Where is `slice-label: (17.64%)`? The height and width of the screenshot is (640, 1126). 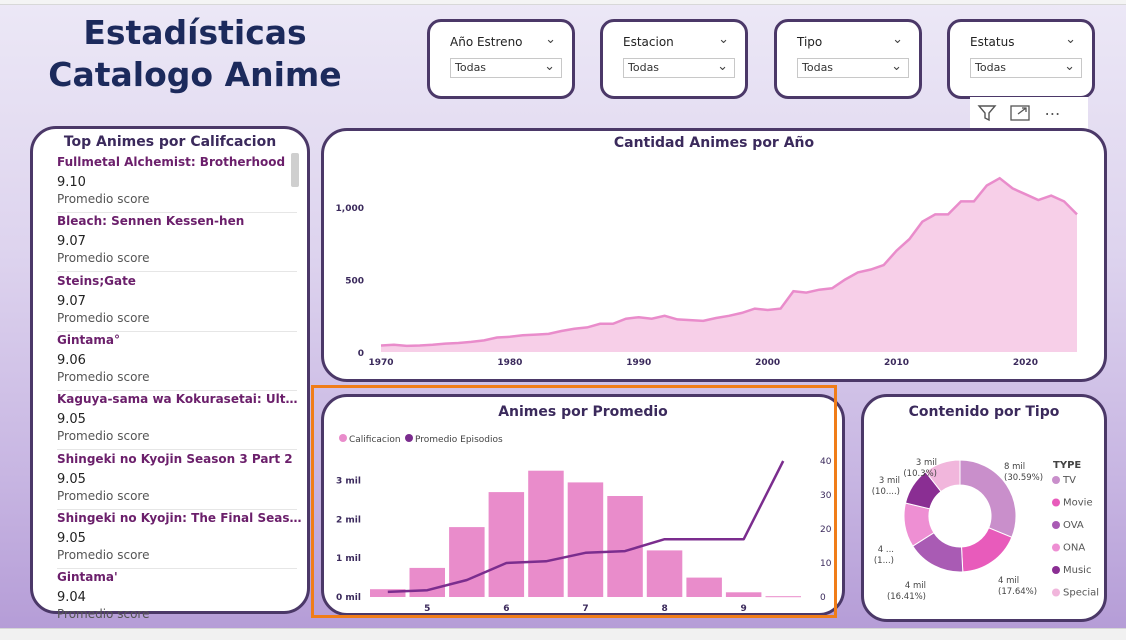
slice-label: (17.64%) is located at coordinates (1017, 592).